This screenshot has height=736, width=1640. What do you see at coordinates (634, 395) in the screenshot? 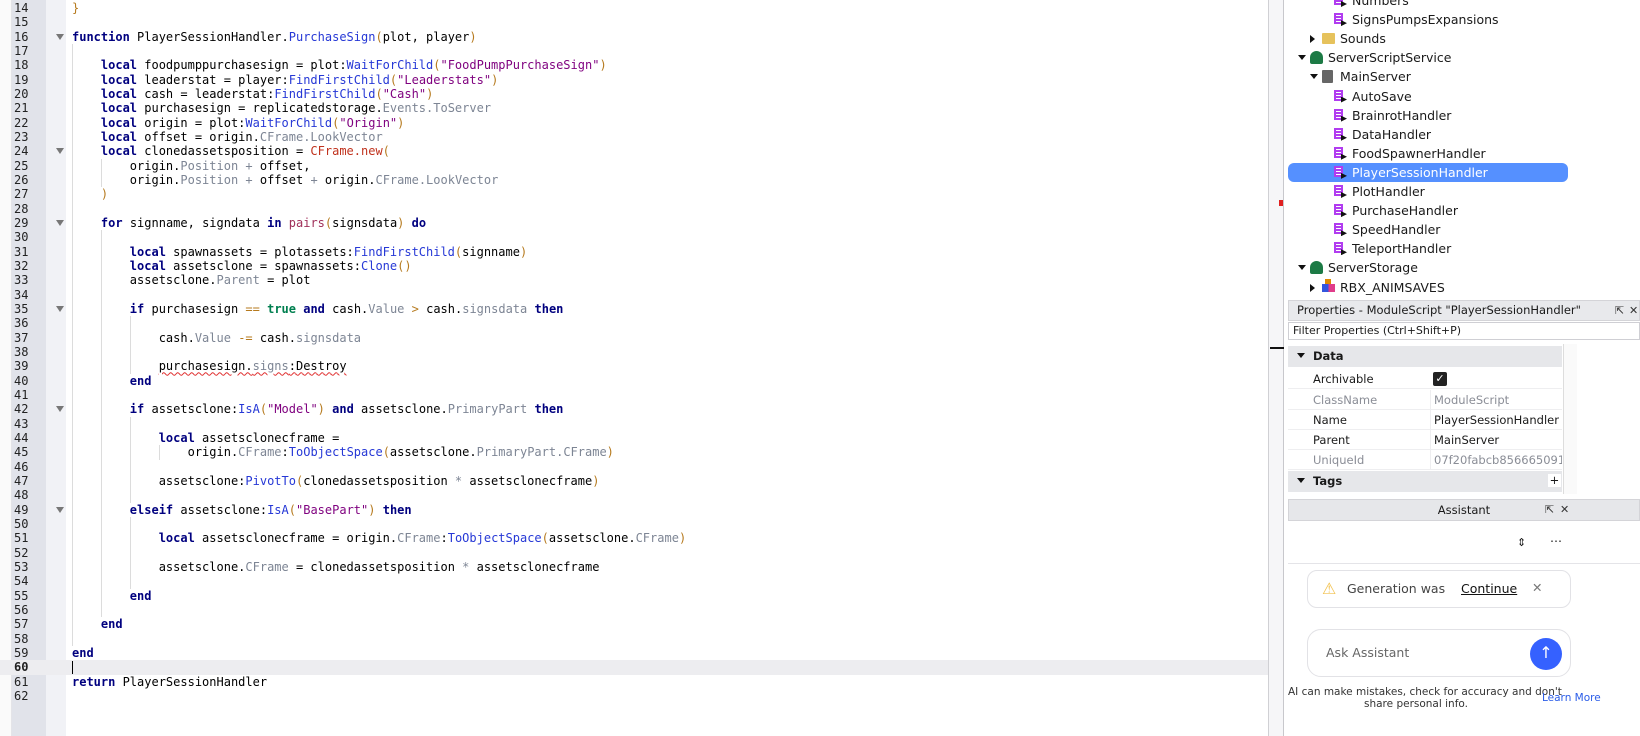
I see `code-line: 41` at bounding box center [634, 395].